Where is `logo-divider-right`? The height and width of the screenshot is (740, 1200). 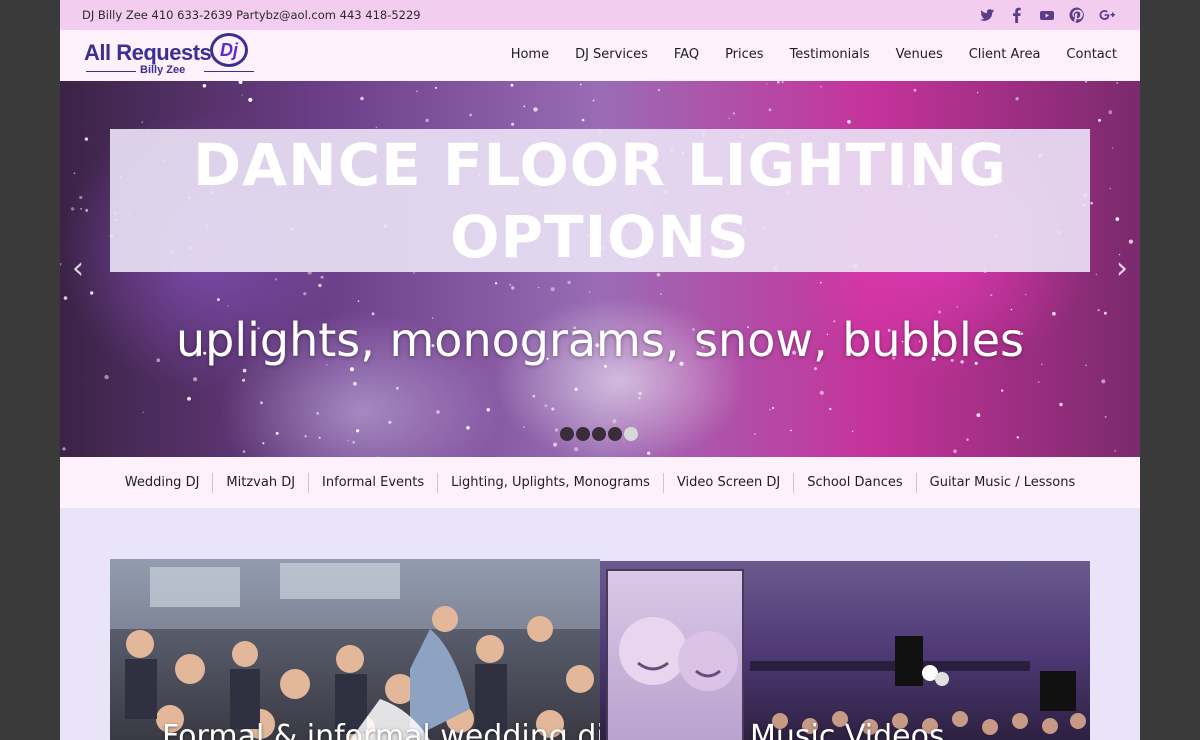
logo-divider-right is located at coordinates (229, 71).